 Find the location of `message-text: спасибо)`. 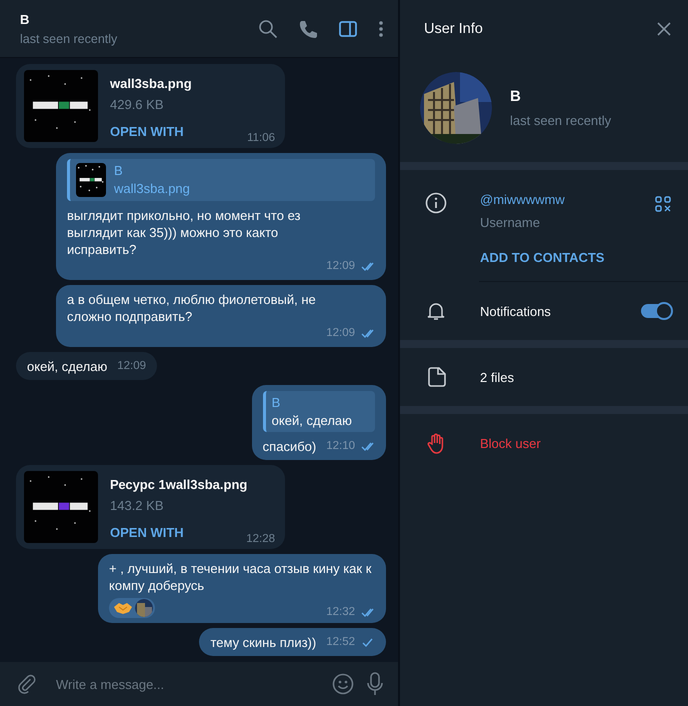

message-text: спасибо) is located at coordinates (289, 446).